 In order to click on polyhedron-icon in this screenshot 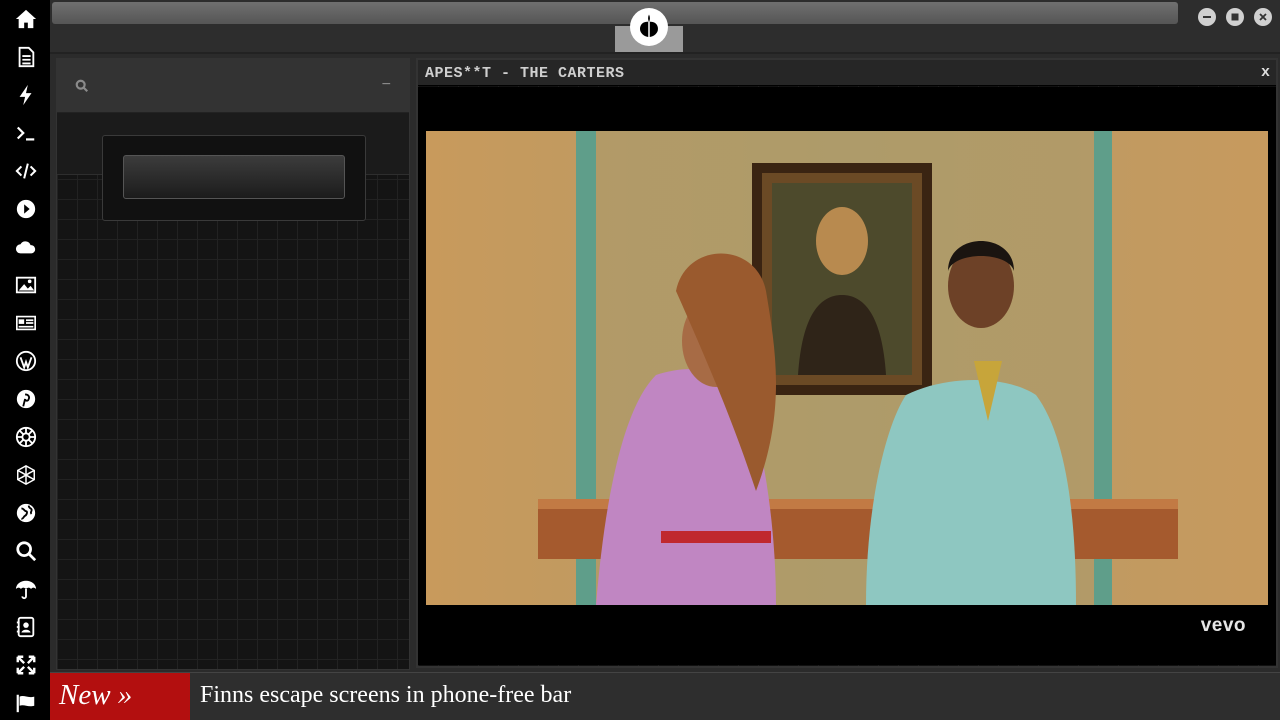, I will do `click(26, 475)`.